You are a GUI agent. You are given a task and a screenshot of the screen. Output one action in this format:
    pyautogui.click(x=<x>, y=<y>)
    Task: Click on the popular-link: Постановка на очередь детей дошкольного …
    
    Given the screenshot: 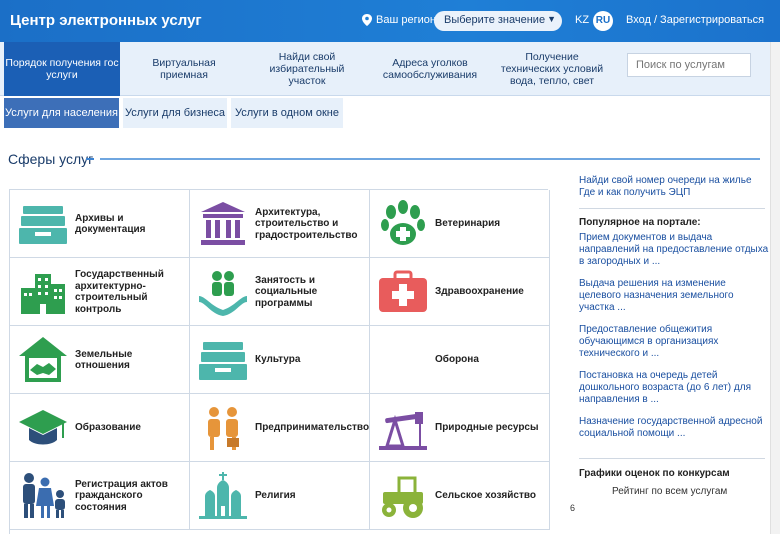 What is the action you would take?
    pyautogui.click(x=674, y=388)
    